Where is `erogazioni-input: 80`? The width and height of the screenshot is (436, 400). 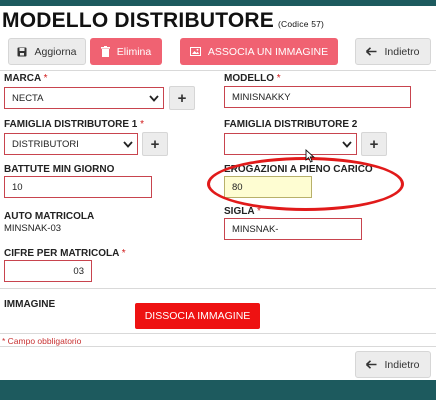 erogazioni-input: 80 is located at coordinates (268, 187).